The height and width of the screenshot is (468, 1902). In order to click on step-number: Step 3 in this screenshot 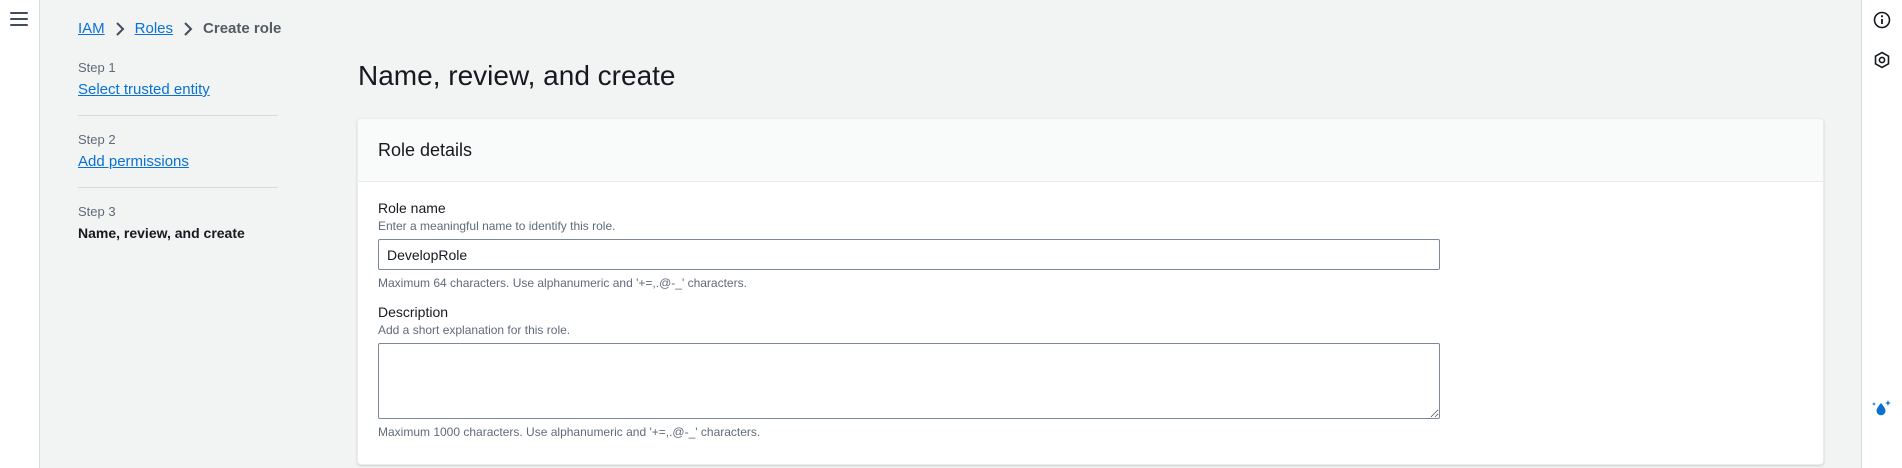, I will do `click(97, 211)`.